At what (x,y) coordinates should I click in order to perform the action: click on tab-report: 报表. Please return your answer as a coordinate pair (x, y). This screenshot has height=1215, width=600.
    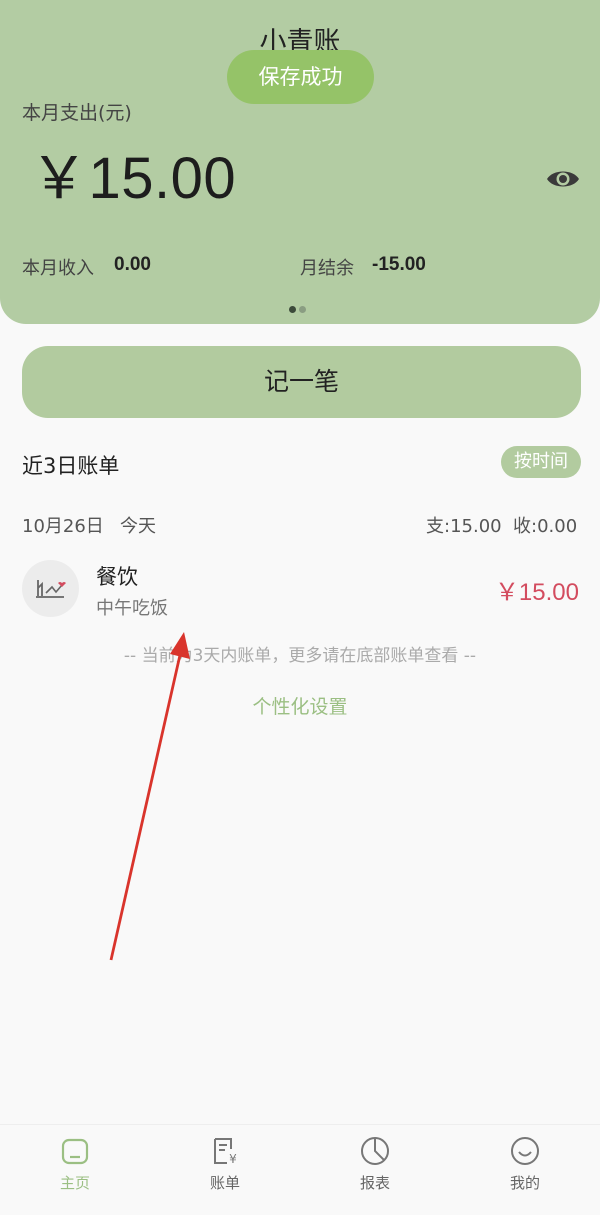
    Looking at the image, I should click on (375, 1164).